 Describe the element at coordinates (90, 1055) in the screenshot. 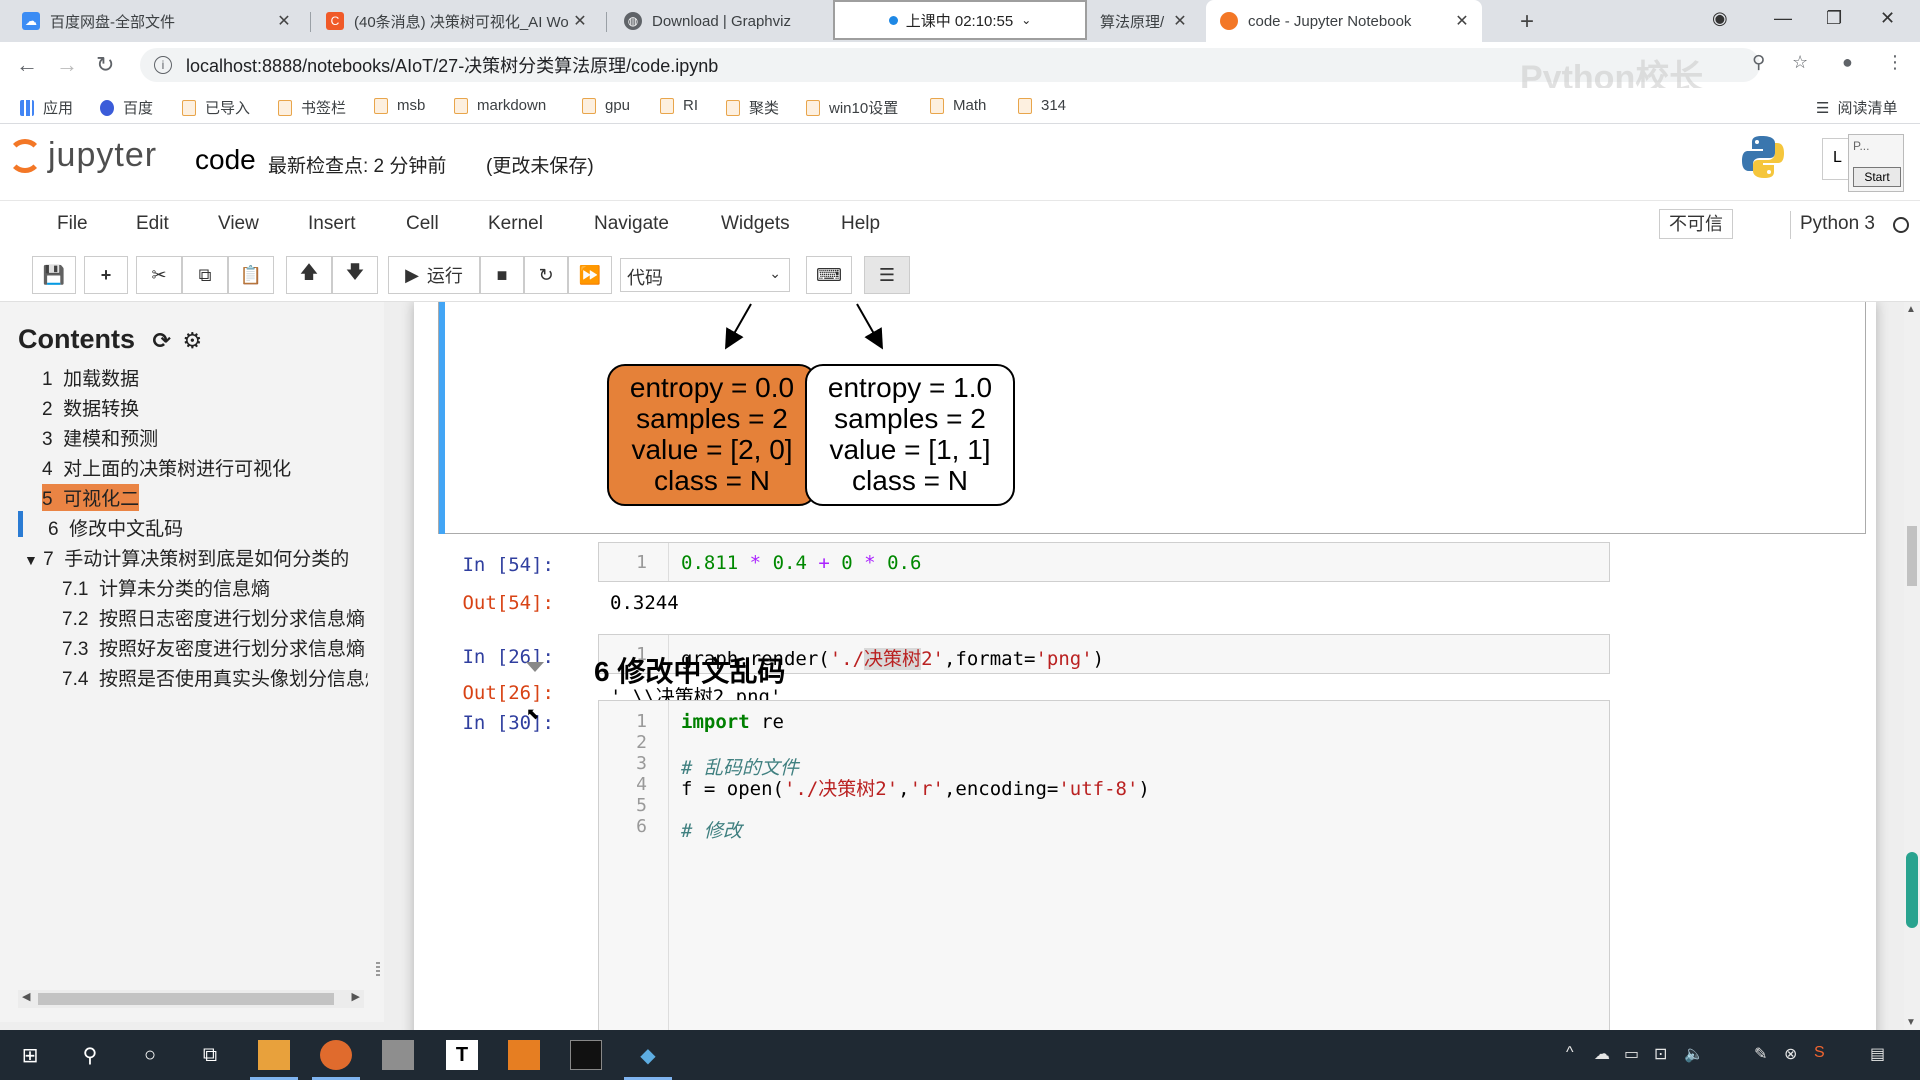

I see `search-icon: ⚲` at that location.